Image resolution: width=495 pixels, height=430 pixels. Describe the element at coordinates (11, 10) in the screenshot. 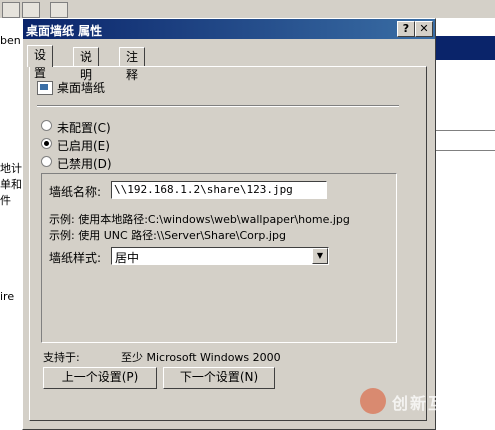

I see `help-toolbar-icon` at that location.